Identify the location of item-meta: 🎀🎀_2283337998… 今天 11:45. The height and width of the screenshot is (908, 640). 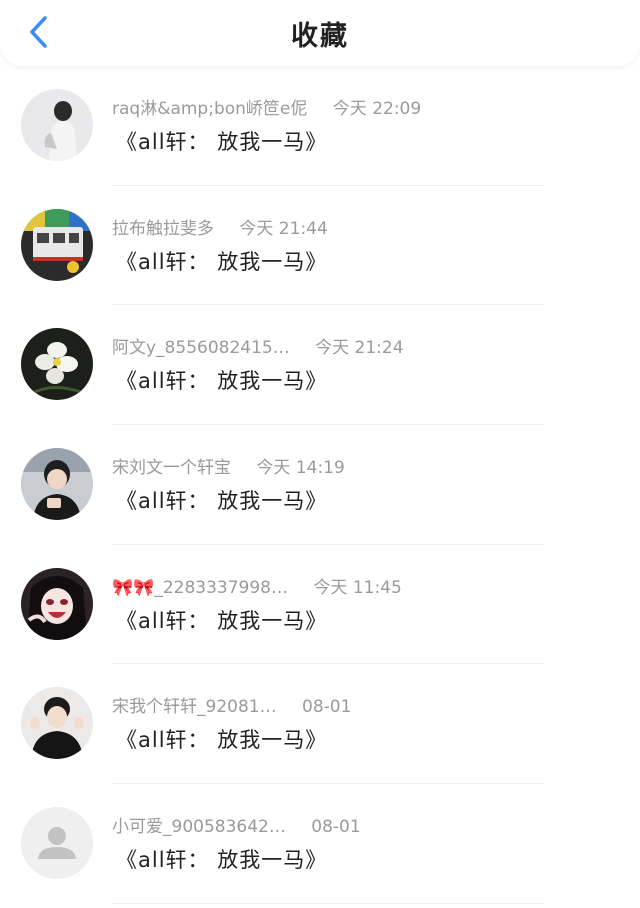
(257, 585).